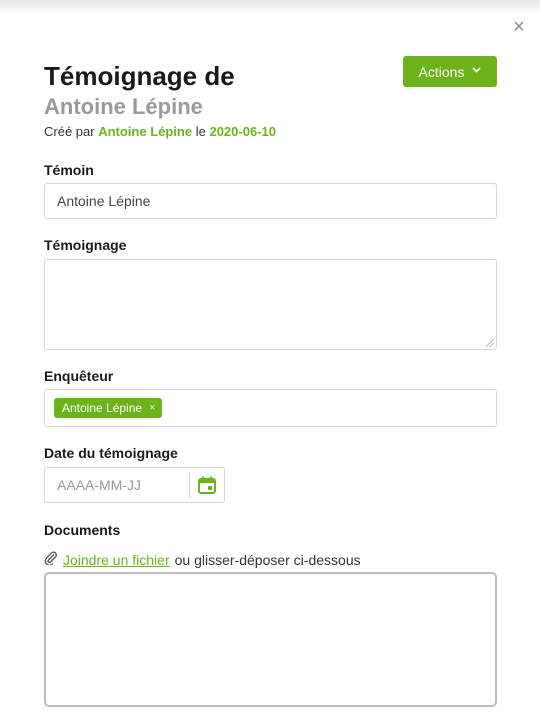 Image resolution: width=540 pixels, height=712 pixels. What do you see at coordinates (123, 106) in the screenshot?
I see `page-subtitle: Antoine Lépine` at bounding box center [123, 106].